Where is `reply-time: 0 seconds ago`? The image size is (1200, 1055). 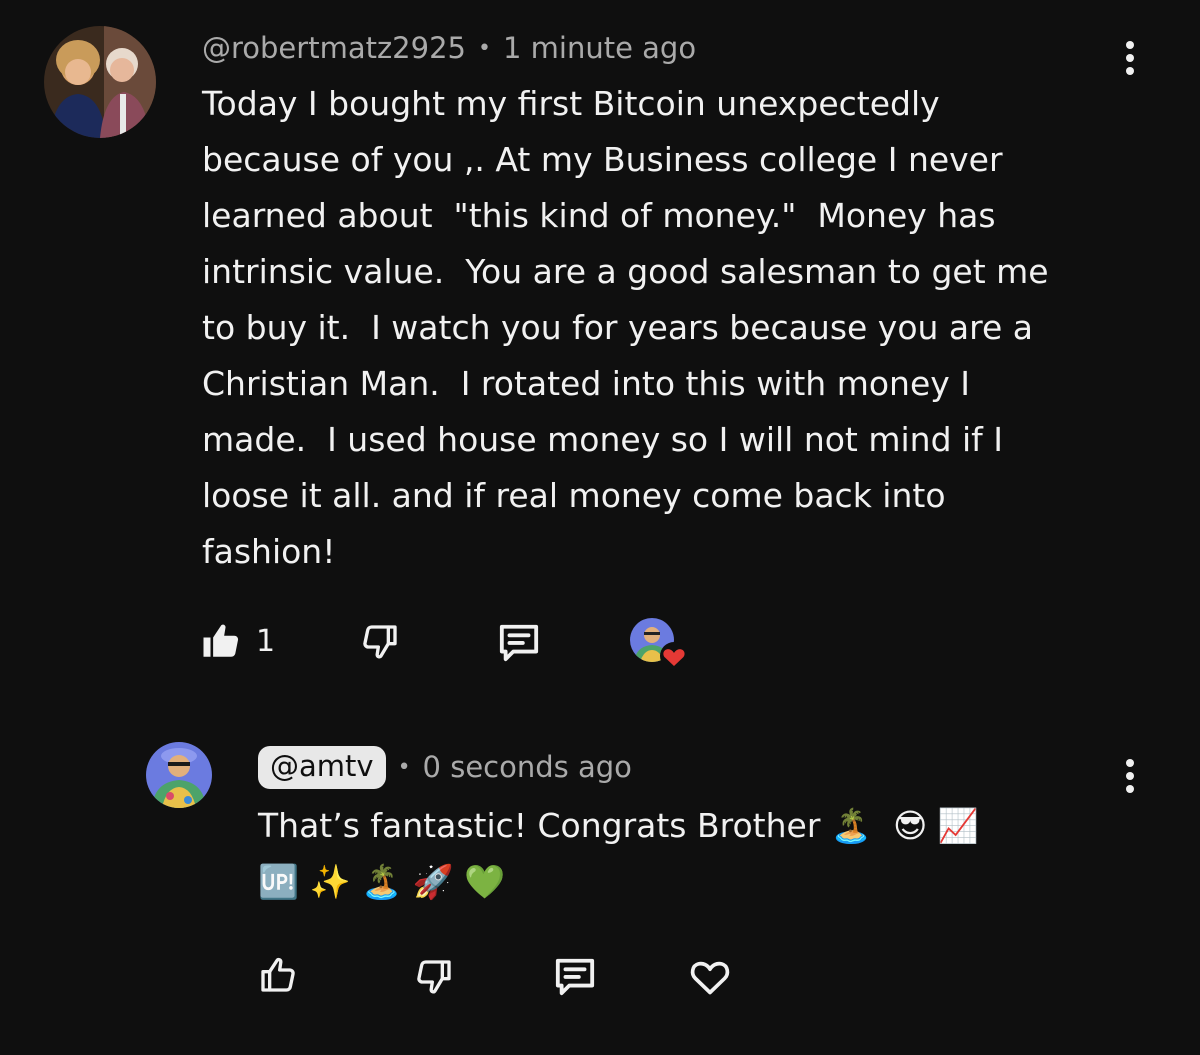 reply-time: 0 seconds ago is located at coordinates (527, 767).